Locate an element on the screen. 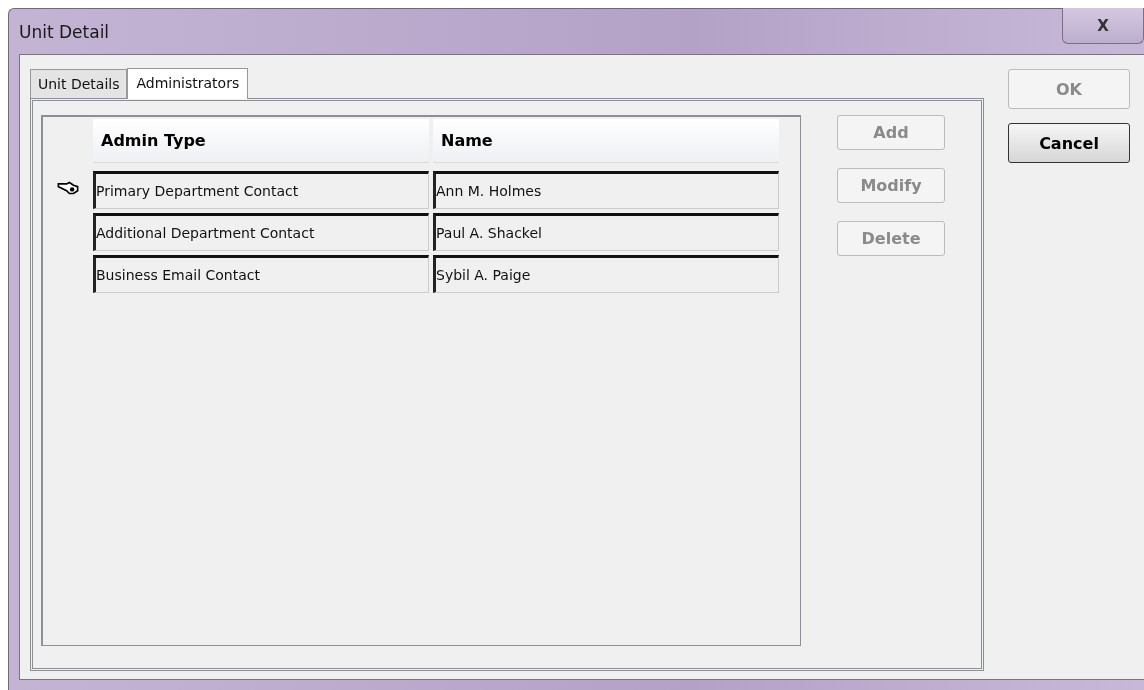 The height and width of the screenshot is (690, 1144). table-cell: Primary Department Contact is located at coordinates (261, 190).